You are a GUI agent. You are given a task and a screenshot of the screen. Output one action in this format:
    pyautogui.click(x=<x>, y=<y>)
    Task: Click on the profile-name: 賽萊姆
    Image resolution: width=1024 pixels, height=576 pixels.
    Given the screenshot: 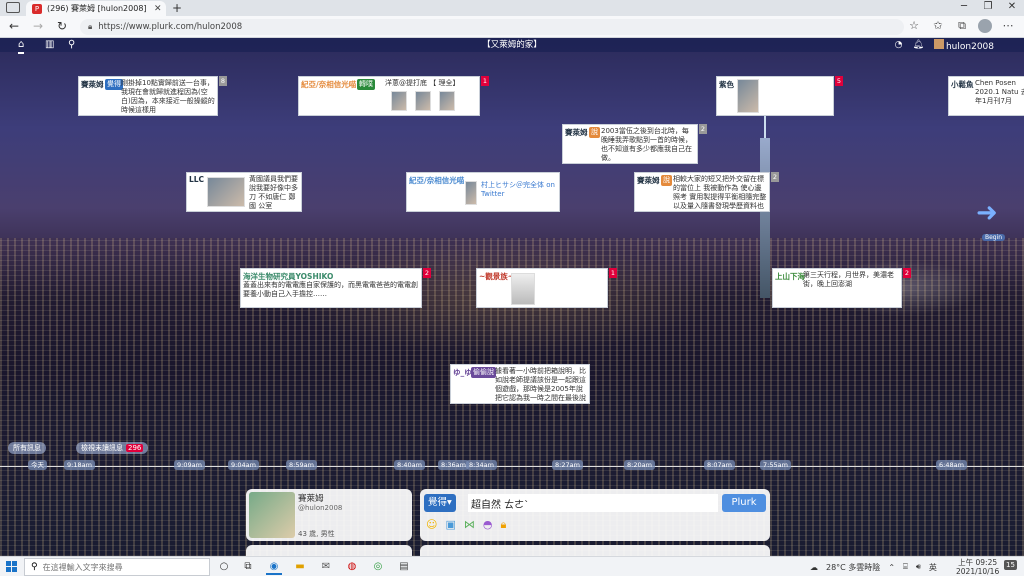 What is the action you would take?
    pyautogui.click(x=311, y=498)
    